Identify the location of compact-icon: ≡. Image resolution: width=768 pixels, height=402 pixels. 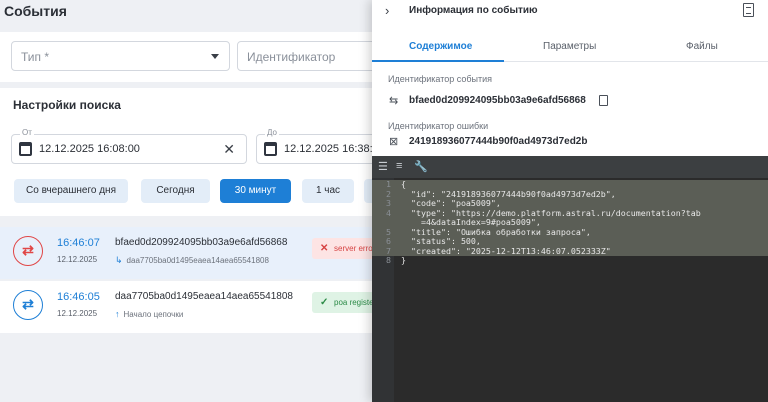
(399, 166).